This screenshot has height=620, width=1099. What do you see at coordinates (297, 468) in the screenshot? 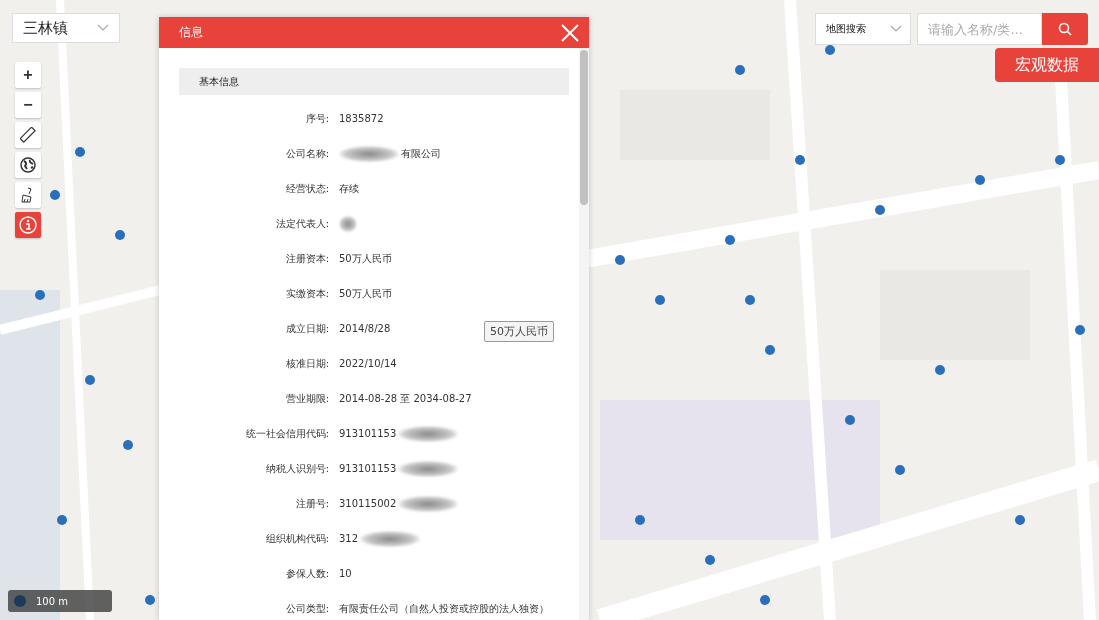
I see `field-label: 纳税人识别号:` at bounding box center [297, 468].